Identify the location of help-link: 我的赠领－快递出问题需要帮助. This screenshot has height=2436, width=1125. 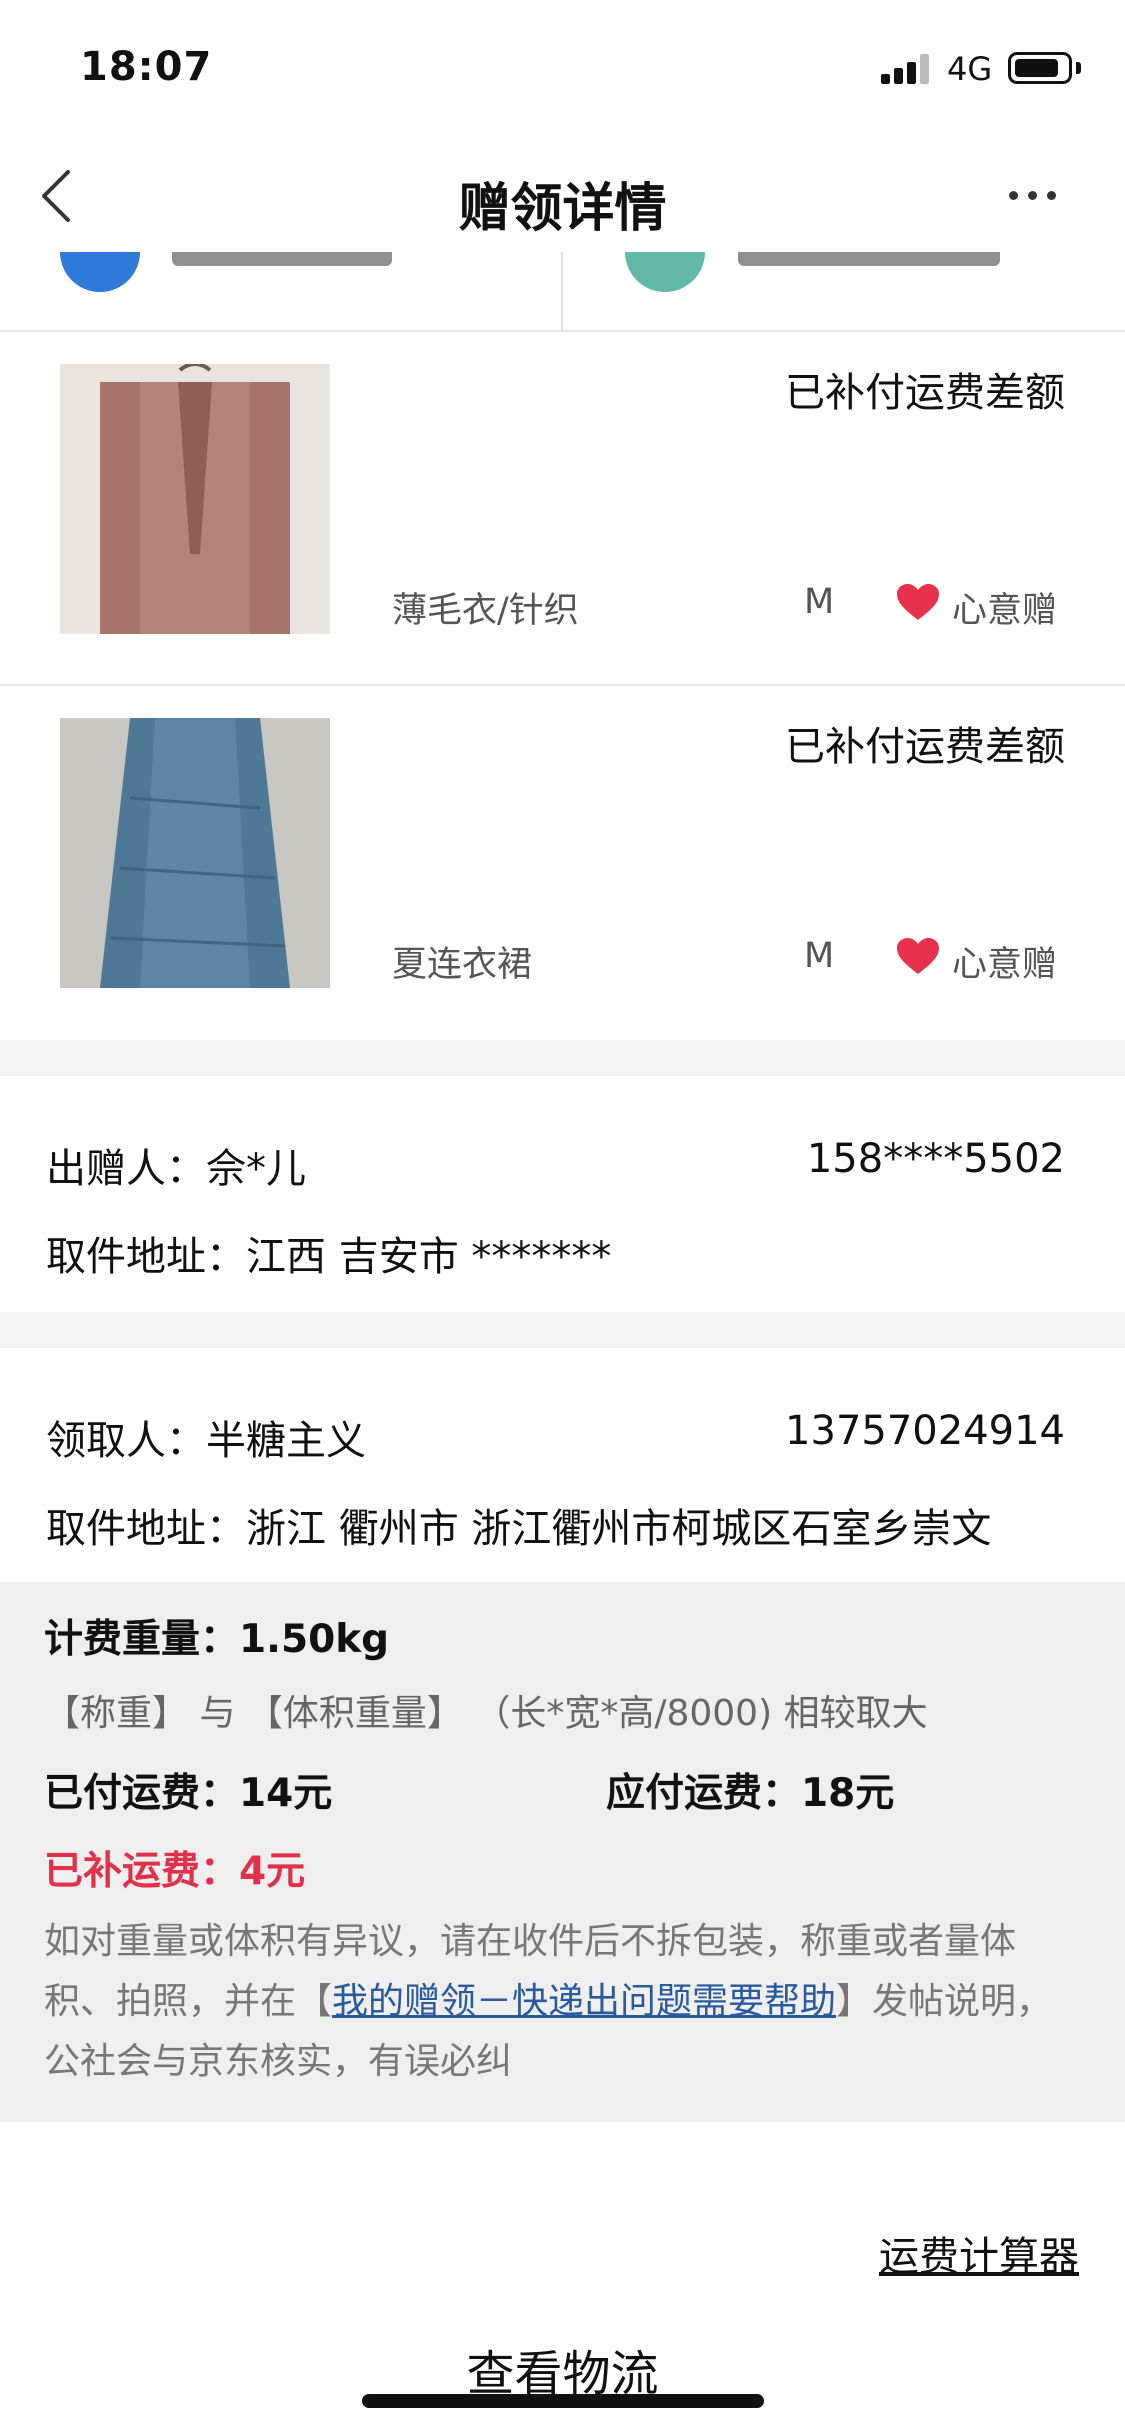
(584, 2001).